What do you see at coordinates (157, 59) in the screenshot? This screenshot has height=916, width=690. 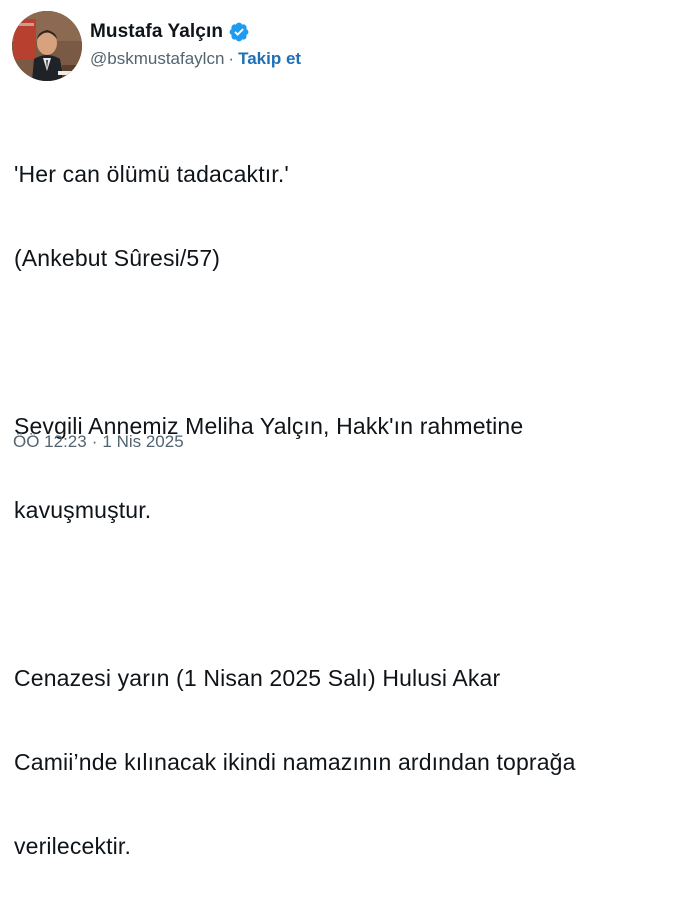 I see `author-handle: @bskmustafaylcn` at bounding box center [157, 59].